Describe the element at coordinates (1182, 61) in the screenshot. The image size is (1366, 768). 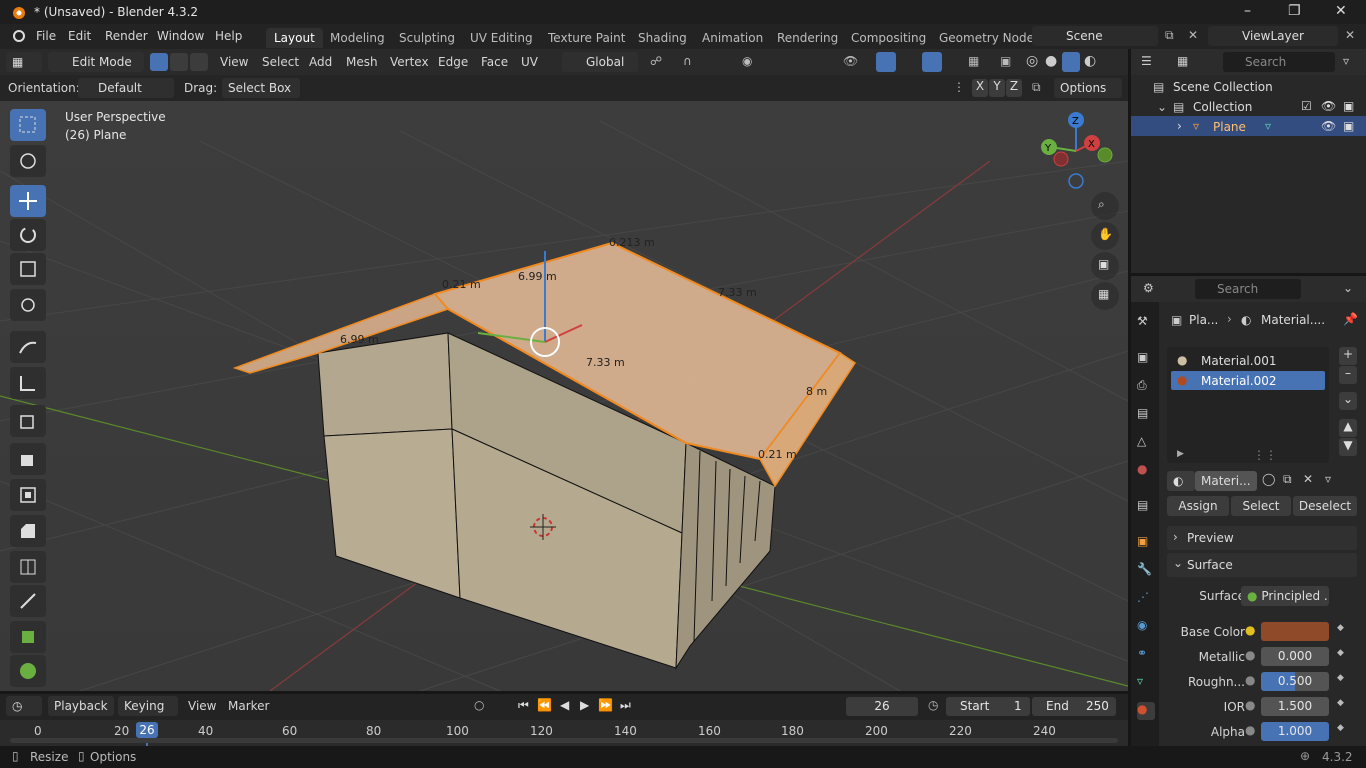
I see `display-mode-icon: ▦` at that location.